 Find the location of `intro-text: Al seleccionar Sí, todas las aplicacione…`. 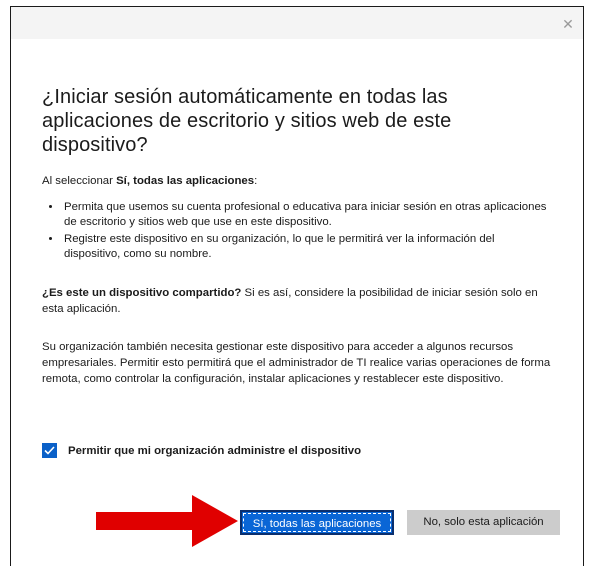

intro-text: Al seleccionar Sí, todas las aplicacione… is located at coordinates (297, 181).